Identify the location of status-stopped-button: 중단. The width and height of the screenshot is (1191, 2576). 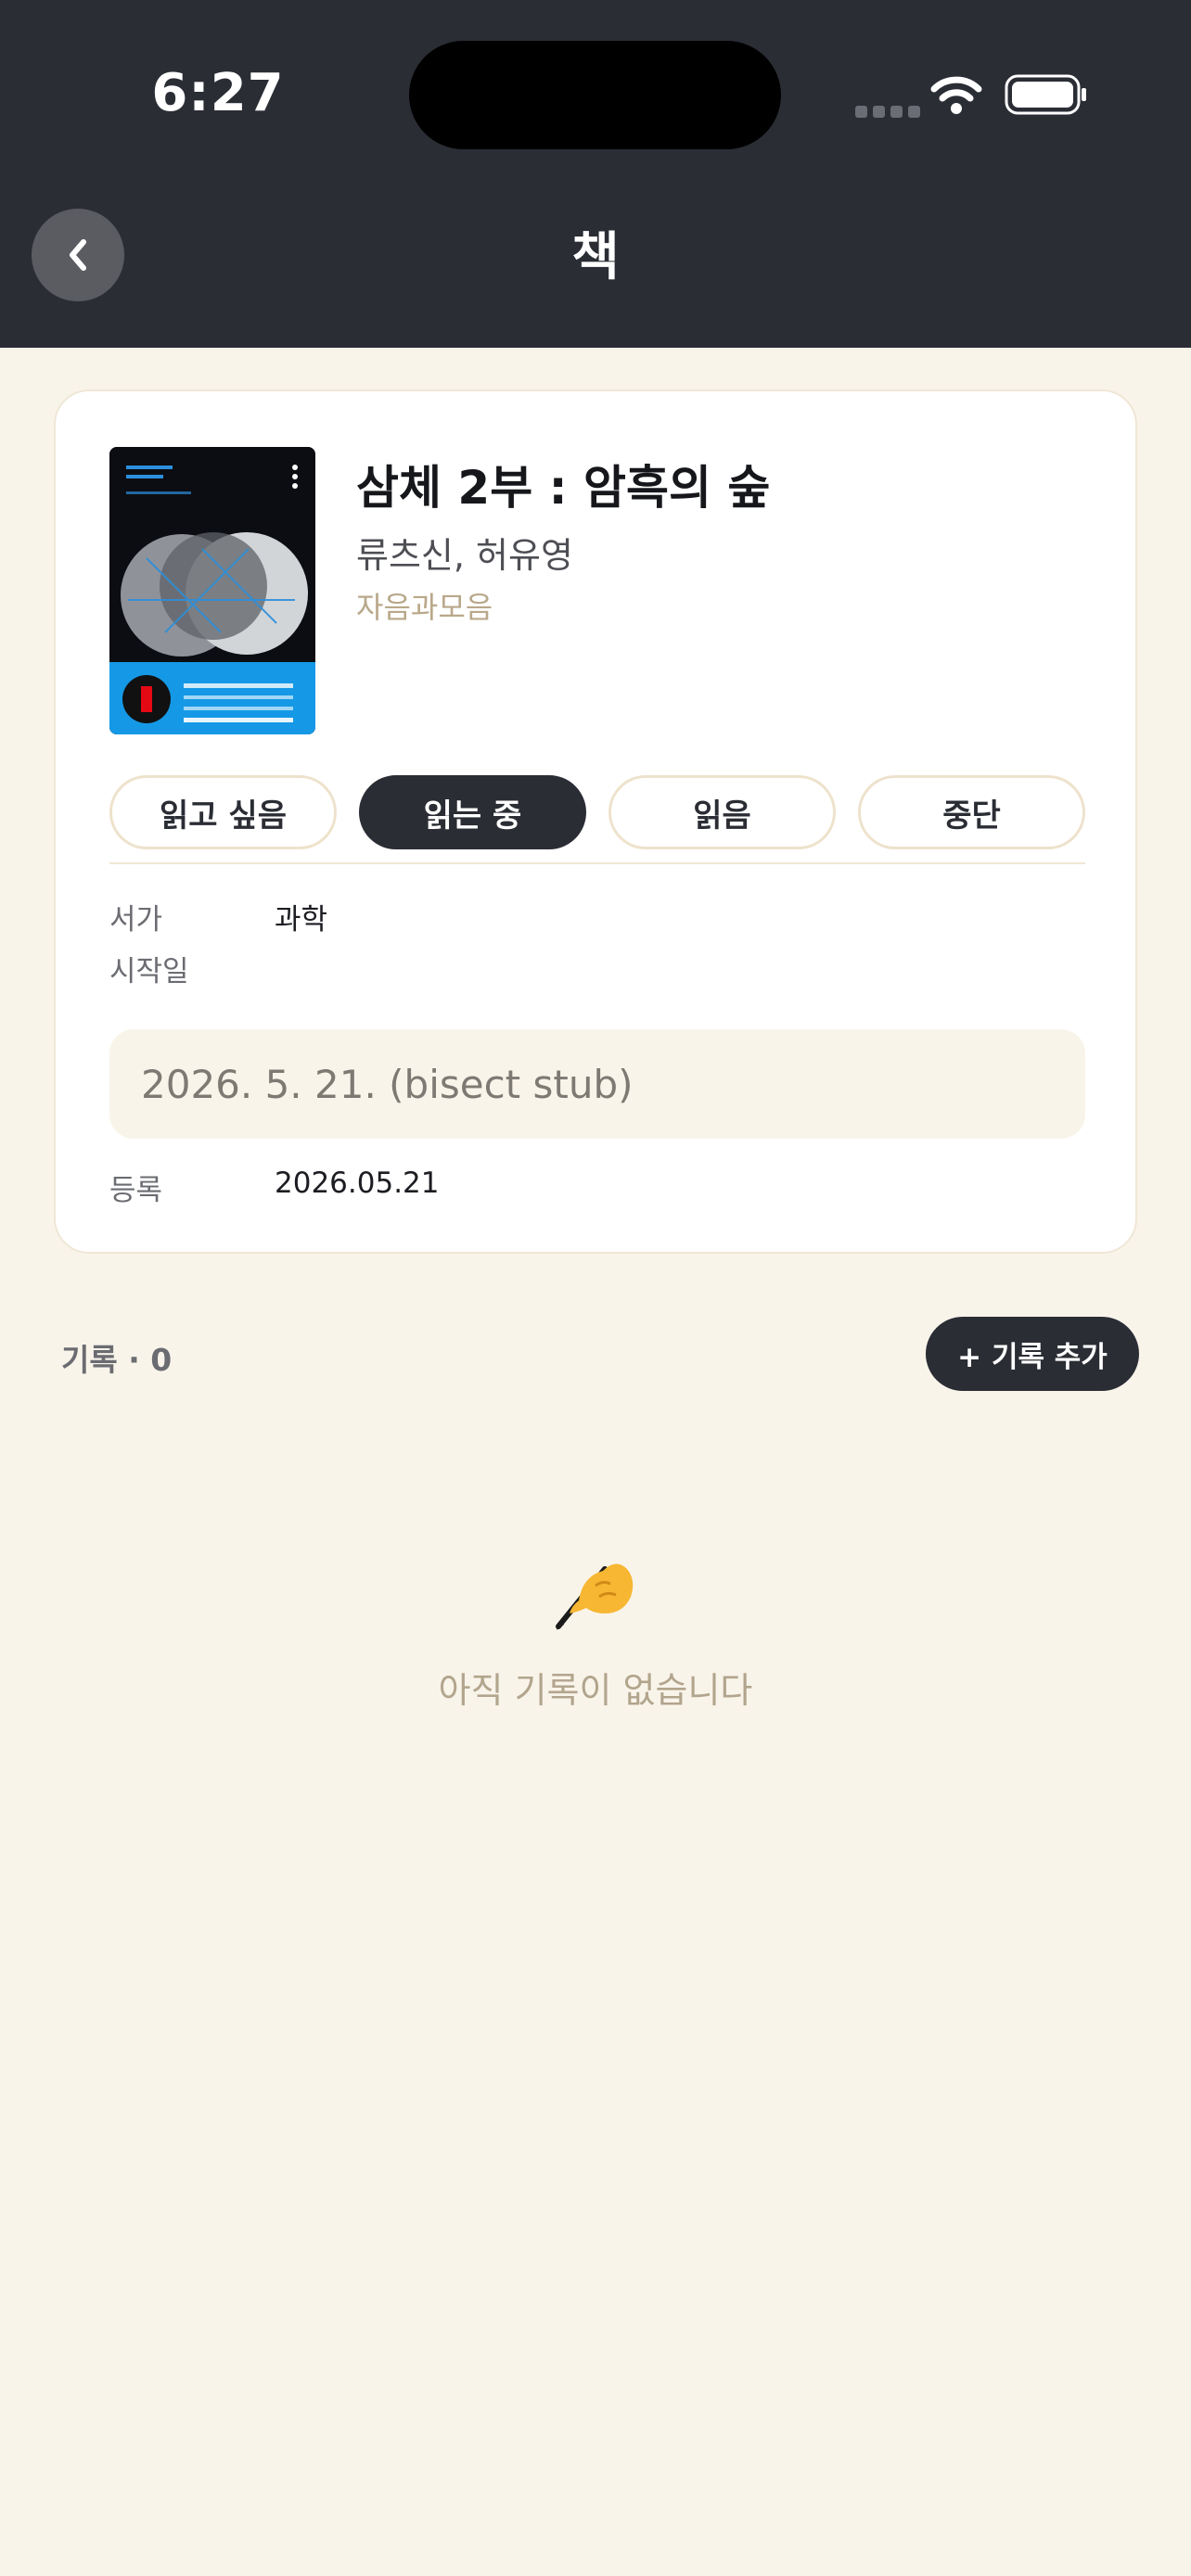
(971, 812).